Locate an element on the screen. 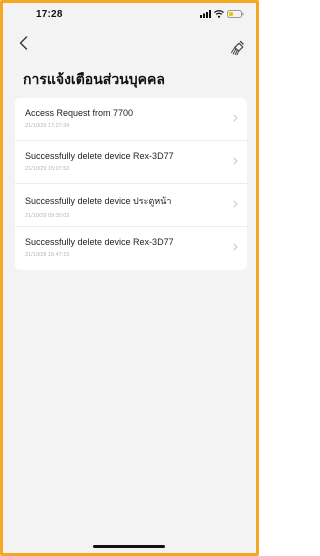 The image size is (320, 556). page-title: การแจ้งเตือนส่วนบุคคล is located at coordinates (94, 79).